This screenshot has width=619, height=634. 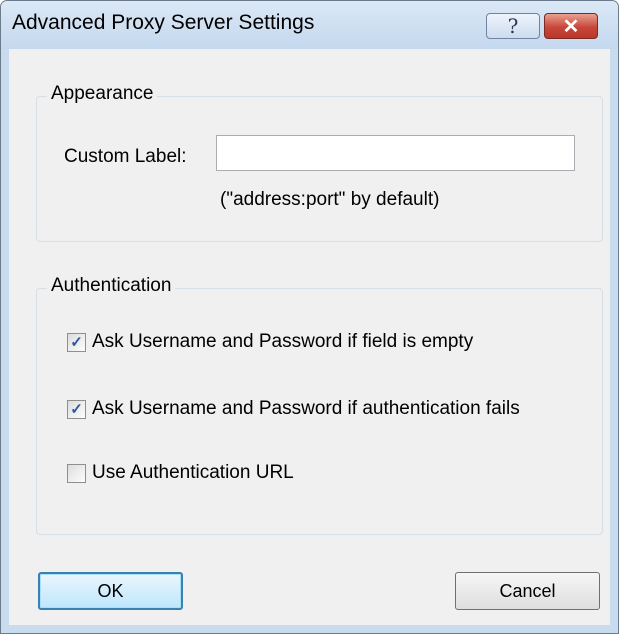 I want to click on appearance-legend: Appearance, so click(x=102, y=94).